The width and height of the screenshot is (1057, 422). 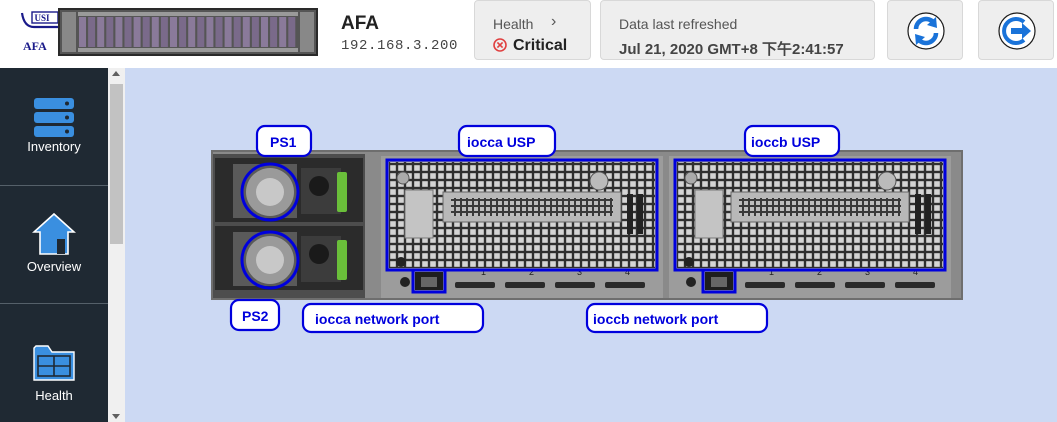 What do you see at coordinates (656, 319) in the screenshot?
I see `ioccb-port-label: ioccb network port` at bounding box center [656, 319].